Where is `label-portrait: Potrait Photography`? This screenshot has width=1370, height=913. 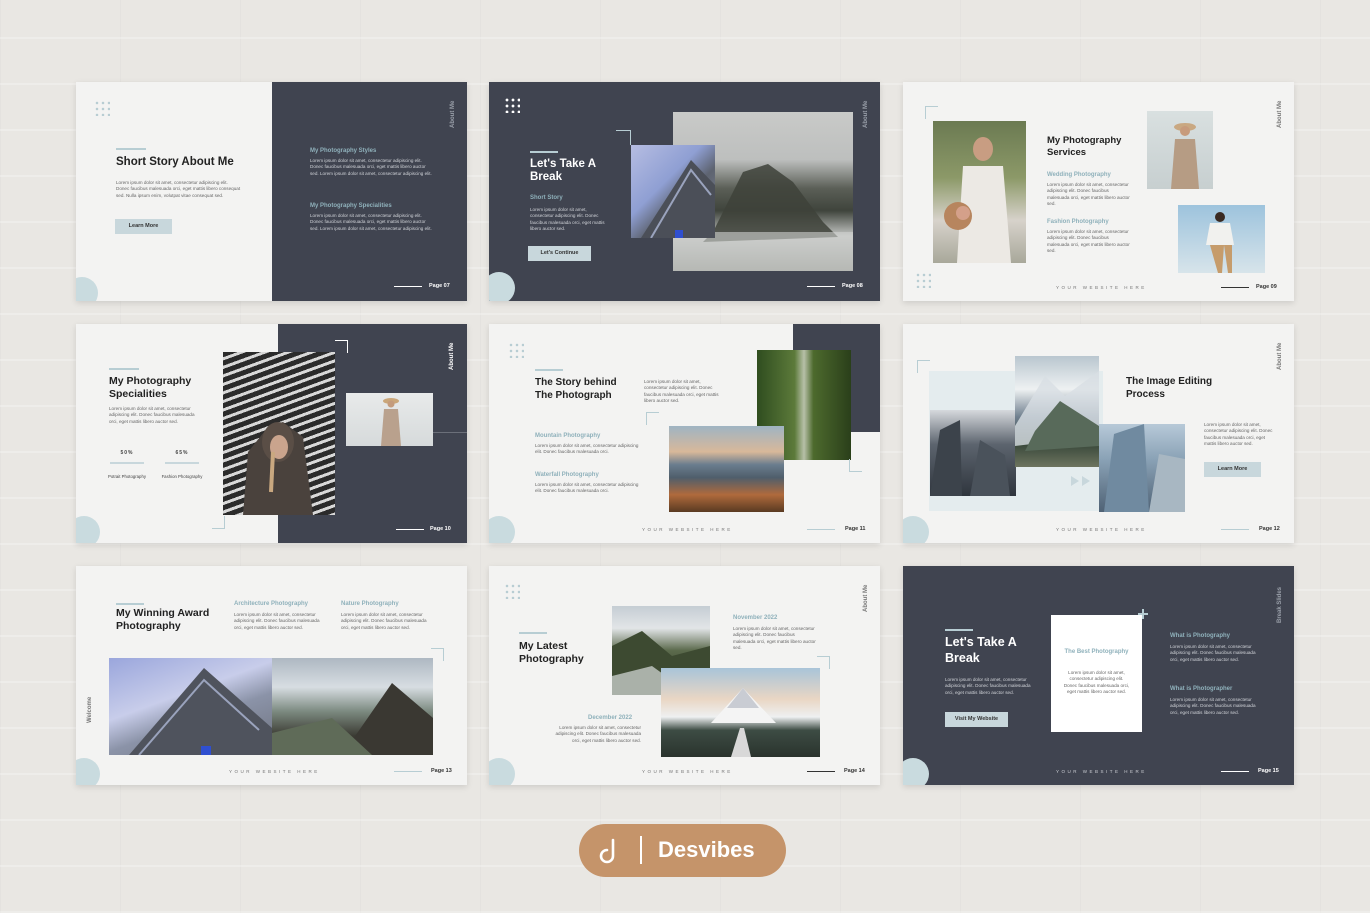
label-portrait: Potrait Photography is located at coordinates (127, 476).